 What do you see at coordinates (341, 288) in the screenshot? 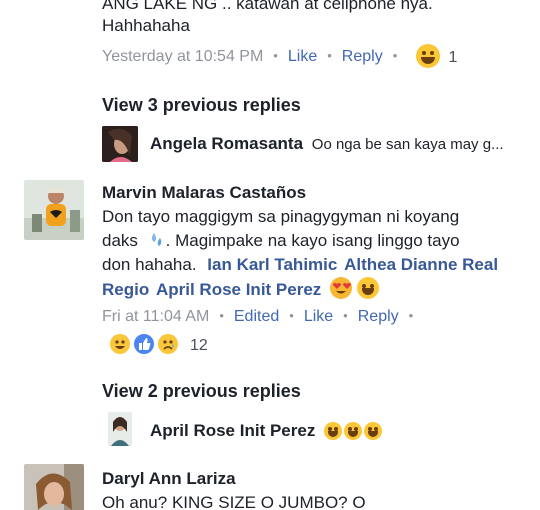
I see `heart-eyes-emoji-icon` at bounding box center [341, 288].